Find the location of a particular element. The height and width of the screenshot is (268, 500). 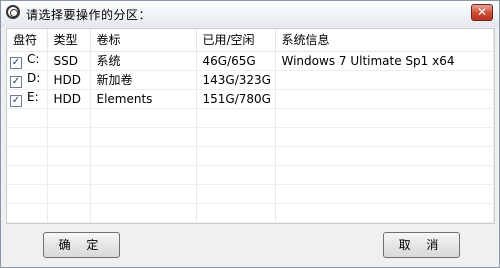

type-cell: SSD is located at coordinates (69, 61).